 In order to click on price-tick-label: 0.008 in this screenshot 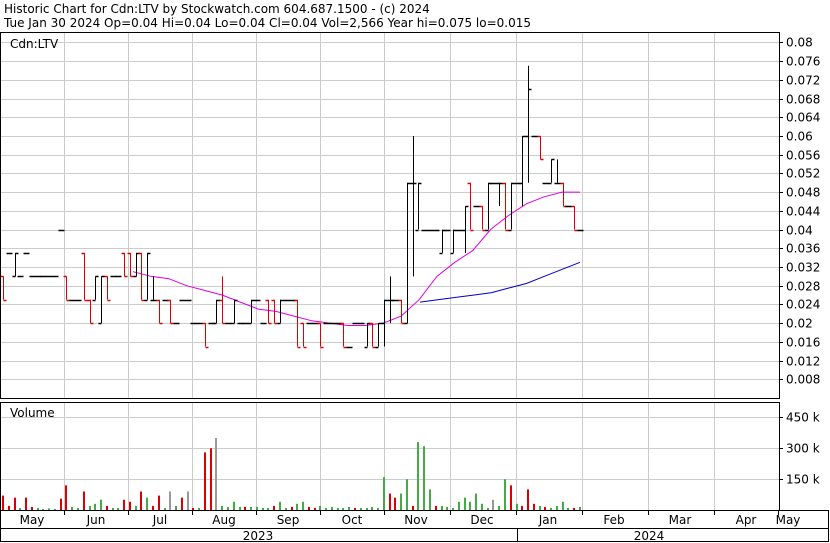, I will do `click(803, 380)`.